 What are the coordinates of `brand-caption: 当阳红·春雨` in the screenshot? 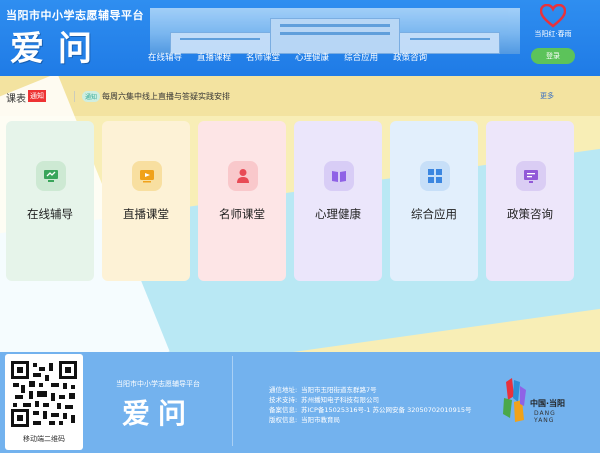 It's located at (553, 34).